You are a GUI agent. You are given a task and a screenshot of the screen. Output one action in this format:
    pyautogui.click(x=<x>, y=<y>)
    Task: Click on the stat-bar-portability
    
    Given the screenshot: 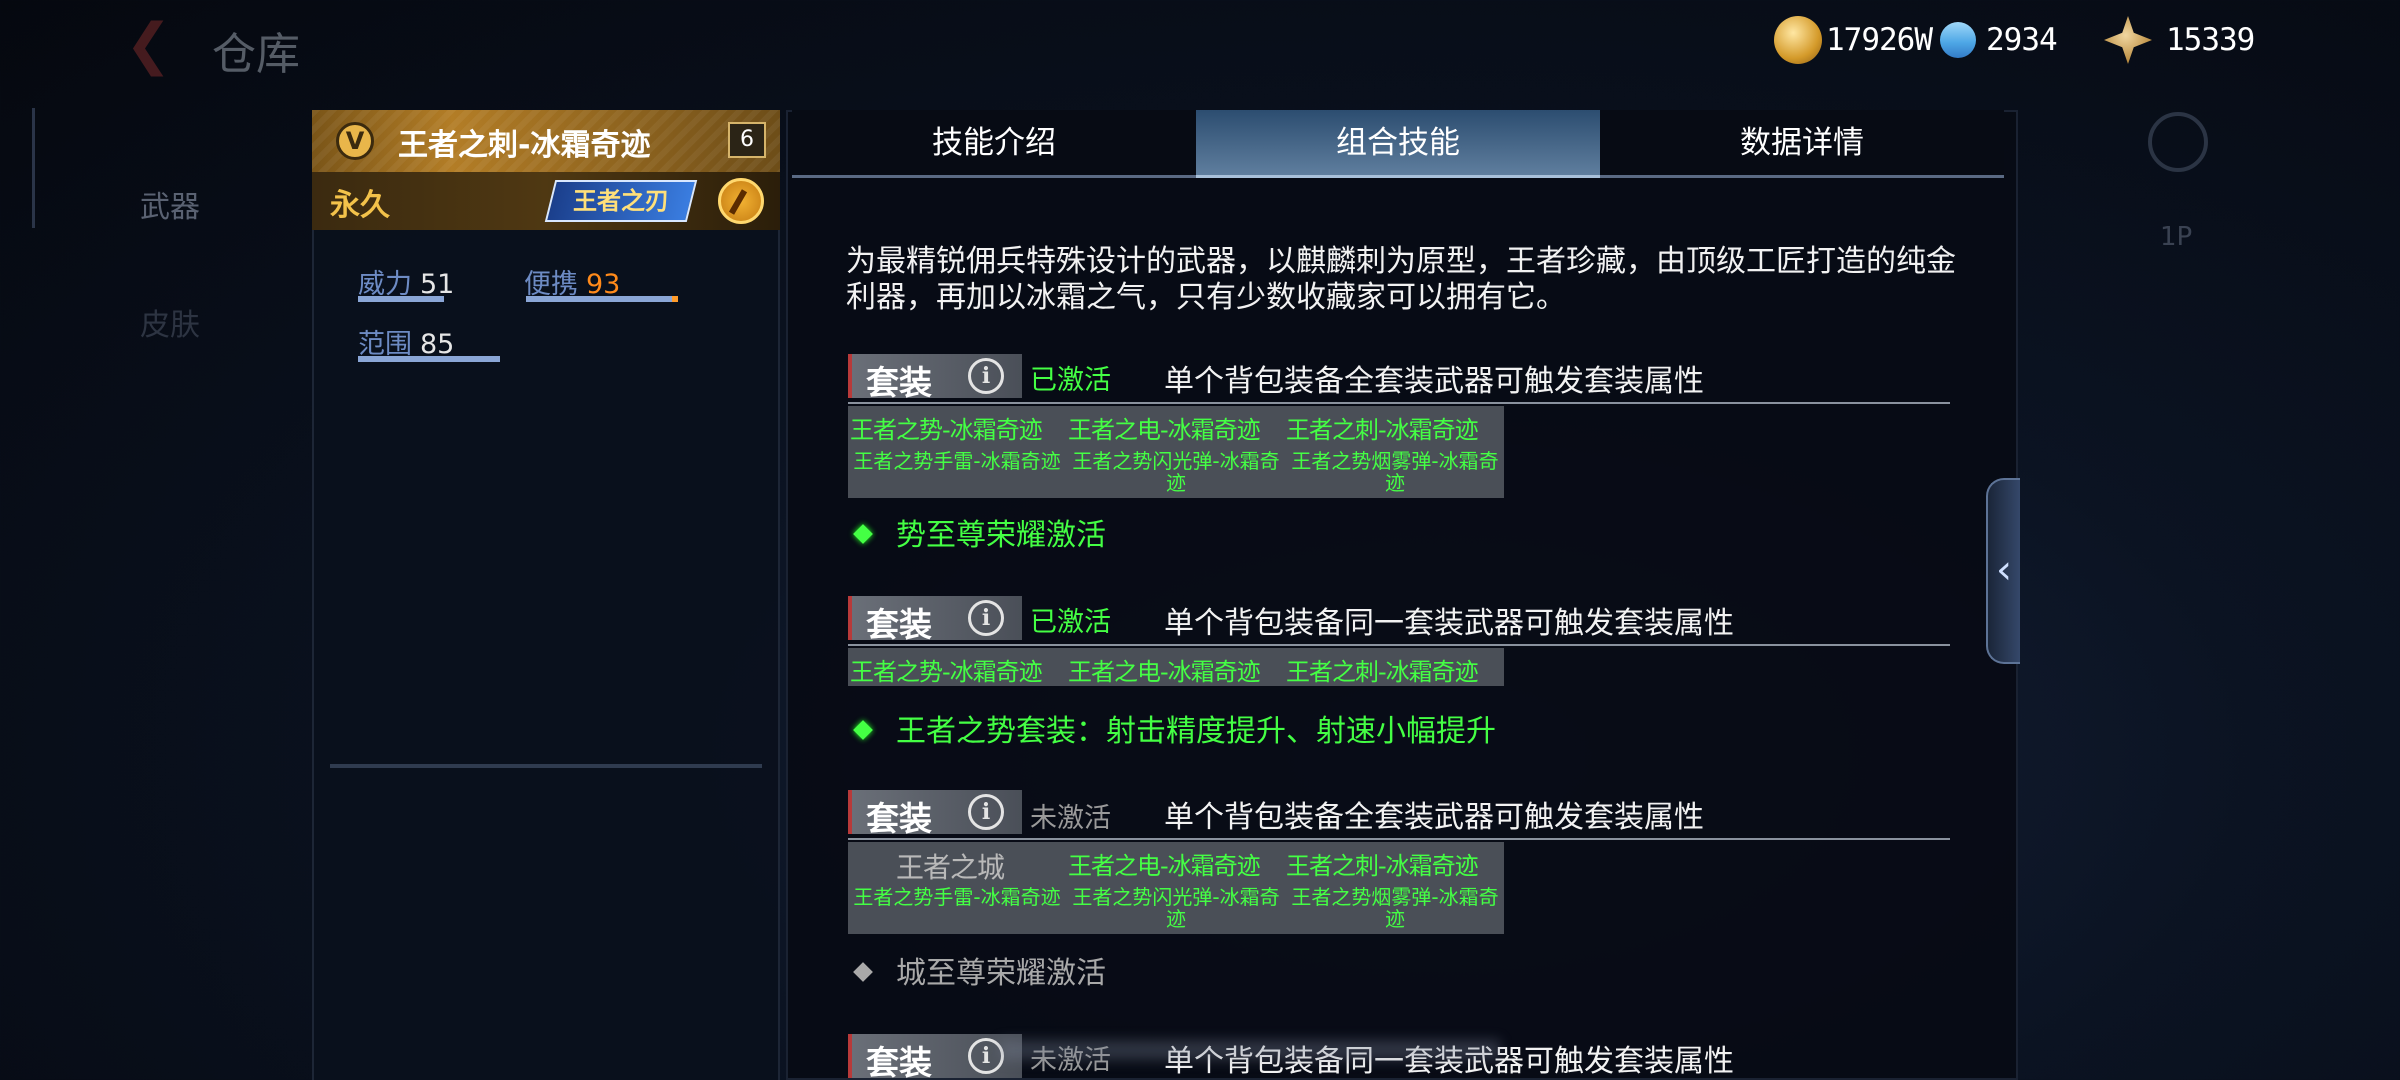 What is the action you would take?
    pyautogui.click(x=601, y=299)
    